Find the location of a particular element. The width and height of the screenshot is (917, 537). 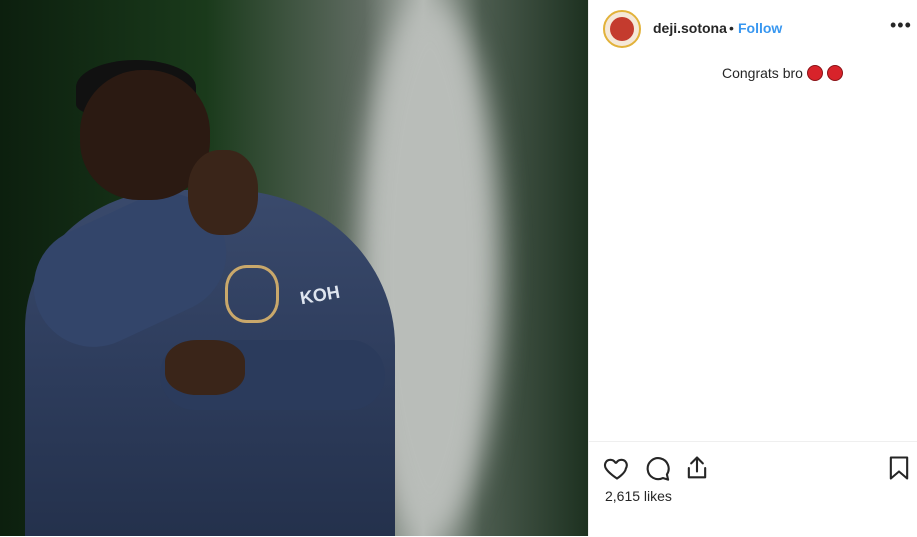

club-crest is located at coordinates (252, 294).